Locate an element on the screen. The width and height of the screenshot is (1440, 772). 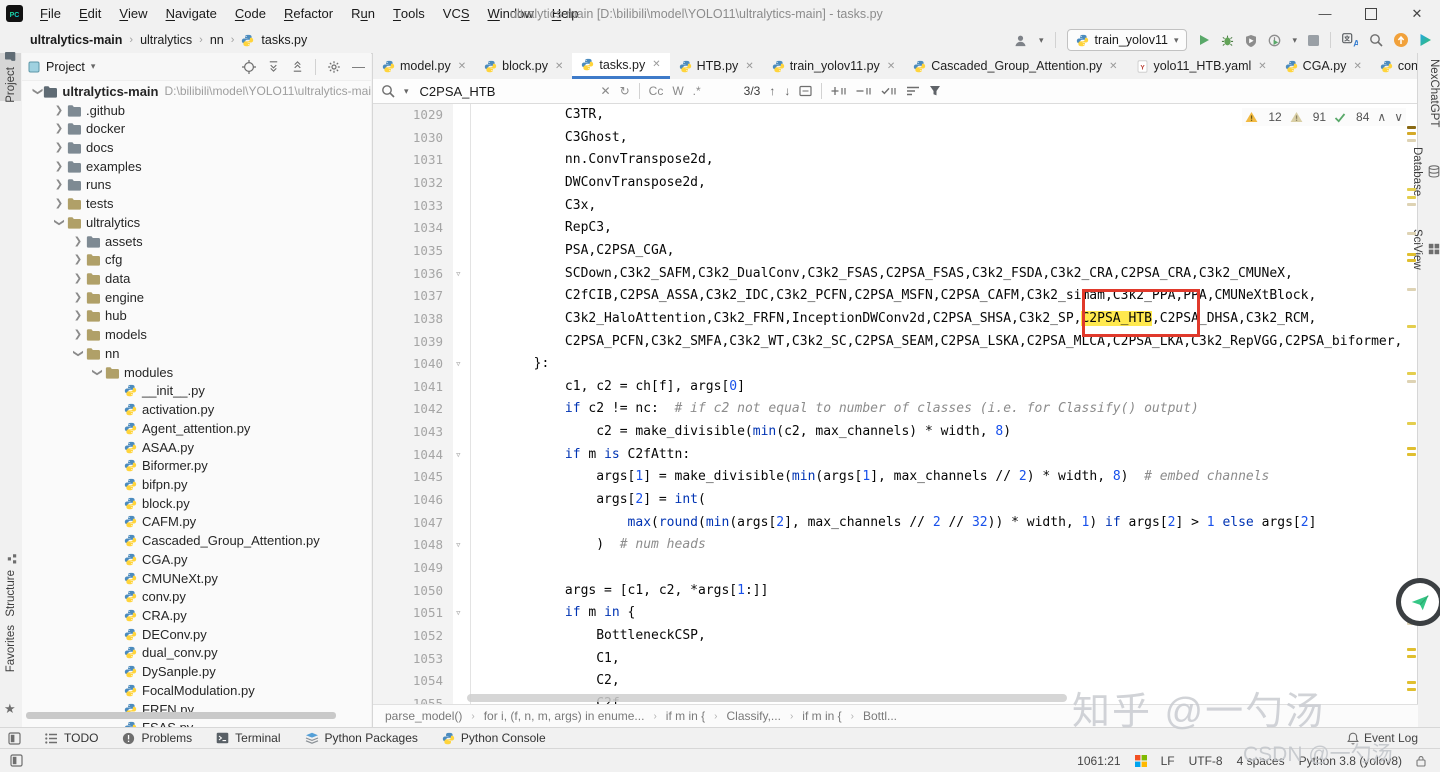
run-config-selector: train_yolov11 ▾ is located at coordinates (1127, 40).